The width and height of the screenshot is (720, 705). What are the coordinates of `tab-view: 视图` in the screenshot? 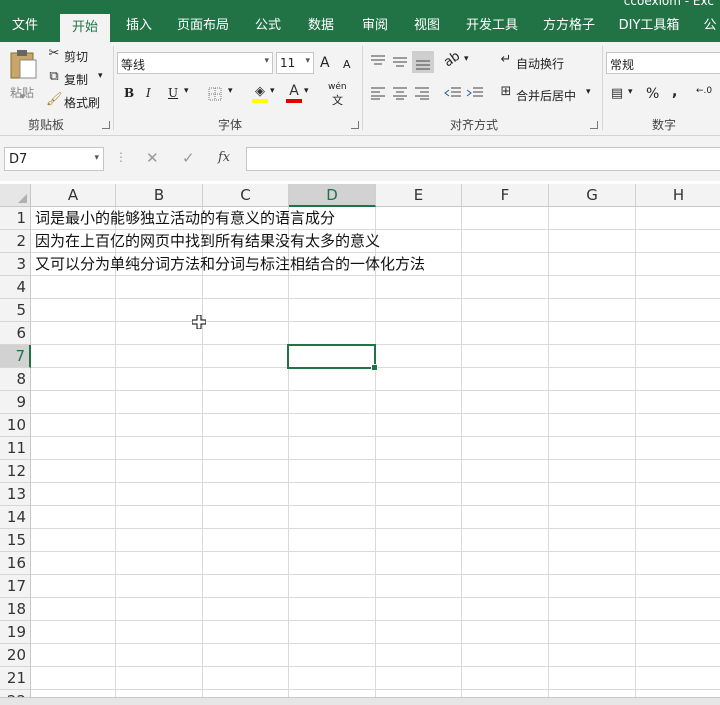 It's located at (427, 26).